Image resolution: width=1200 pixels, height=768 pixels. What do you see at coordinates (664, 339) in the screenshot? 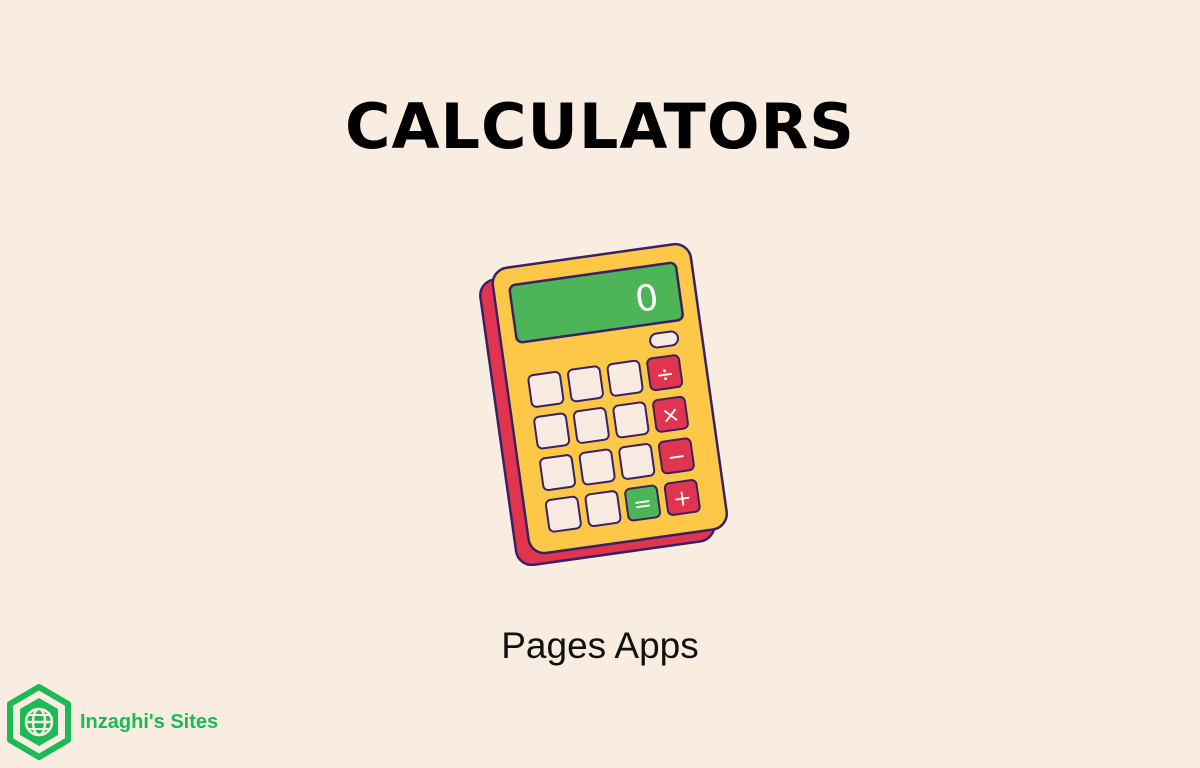
I see `calculator-pill-button` at bounding box center [664, 339].